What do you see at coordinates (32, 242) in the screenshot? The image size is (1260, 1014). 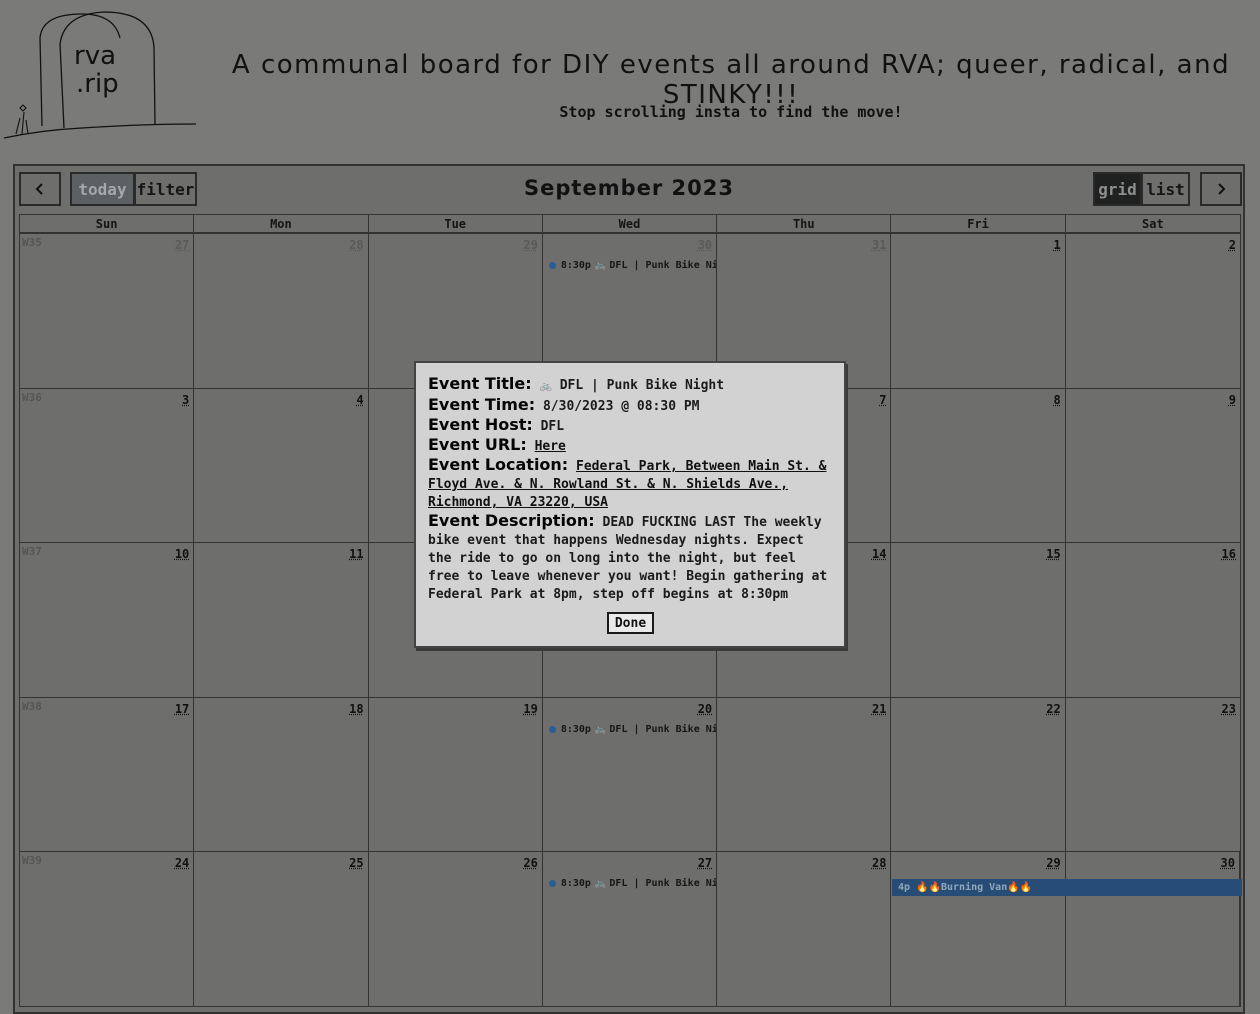 I see `week-number: W35` at bounding box center [32, 242].